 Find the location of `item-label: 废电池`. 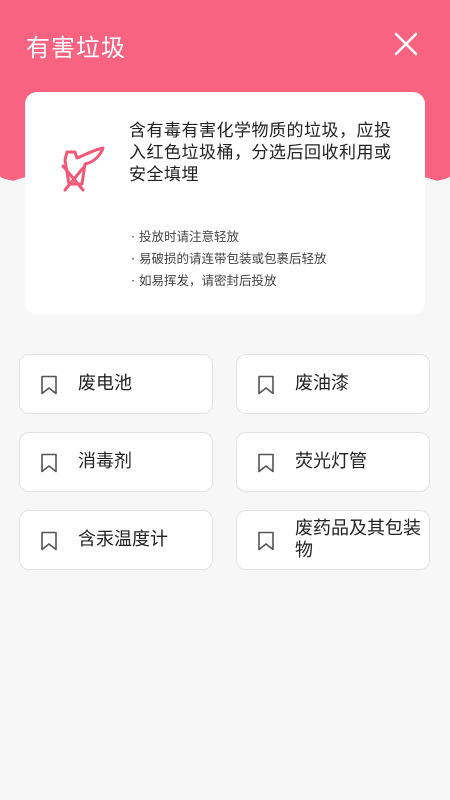

item-label: 废电池 is located at coordinates (105, 383).